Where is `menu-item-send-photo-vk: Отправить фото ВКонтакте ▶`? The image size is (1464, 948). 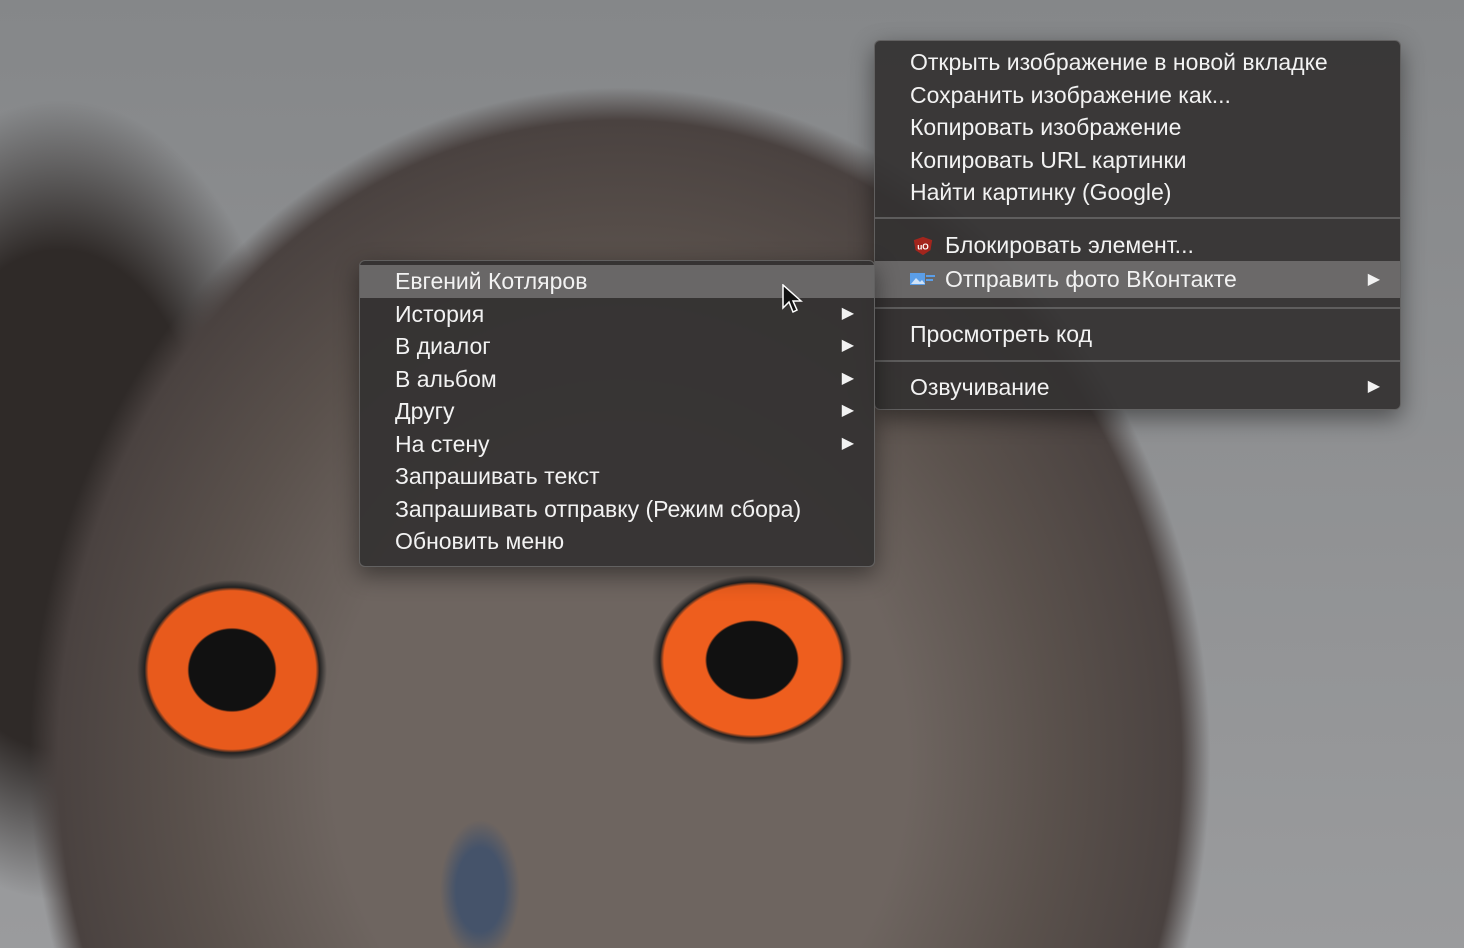
menu-item-send-photo-vk: Отправить фото ВКонтакте ▶ is located at coordinates (1137, 279).